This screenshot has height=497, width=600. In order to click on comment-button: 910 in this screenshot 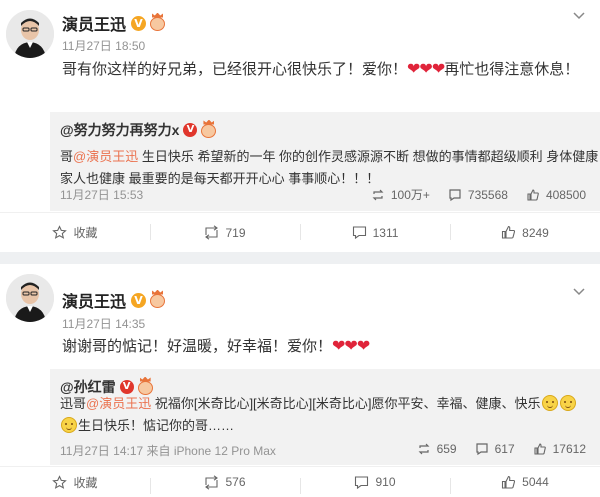, I will do `click(375, 482)`.